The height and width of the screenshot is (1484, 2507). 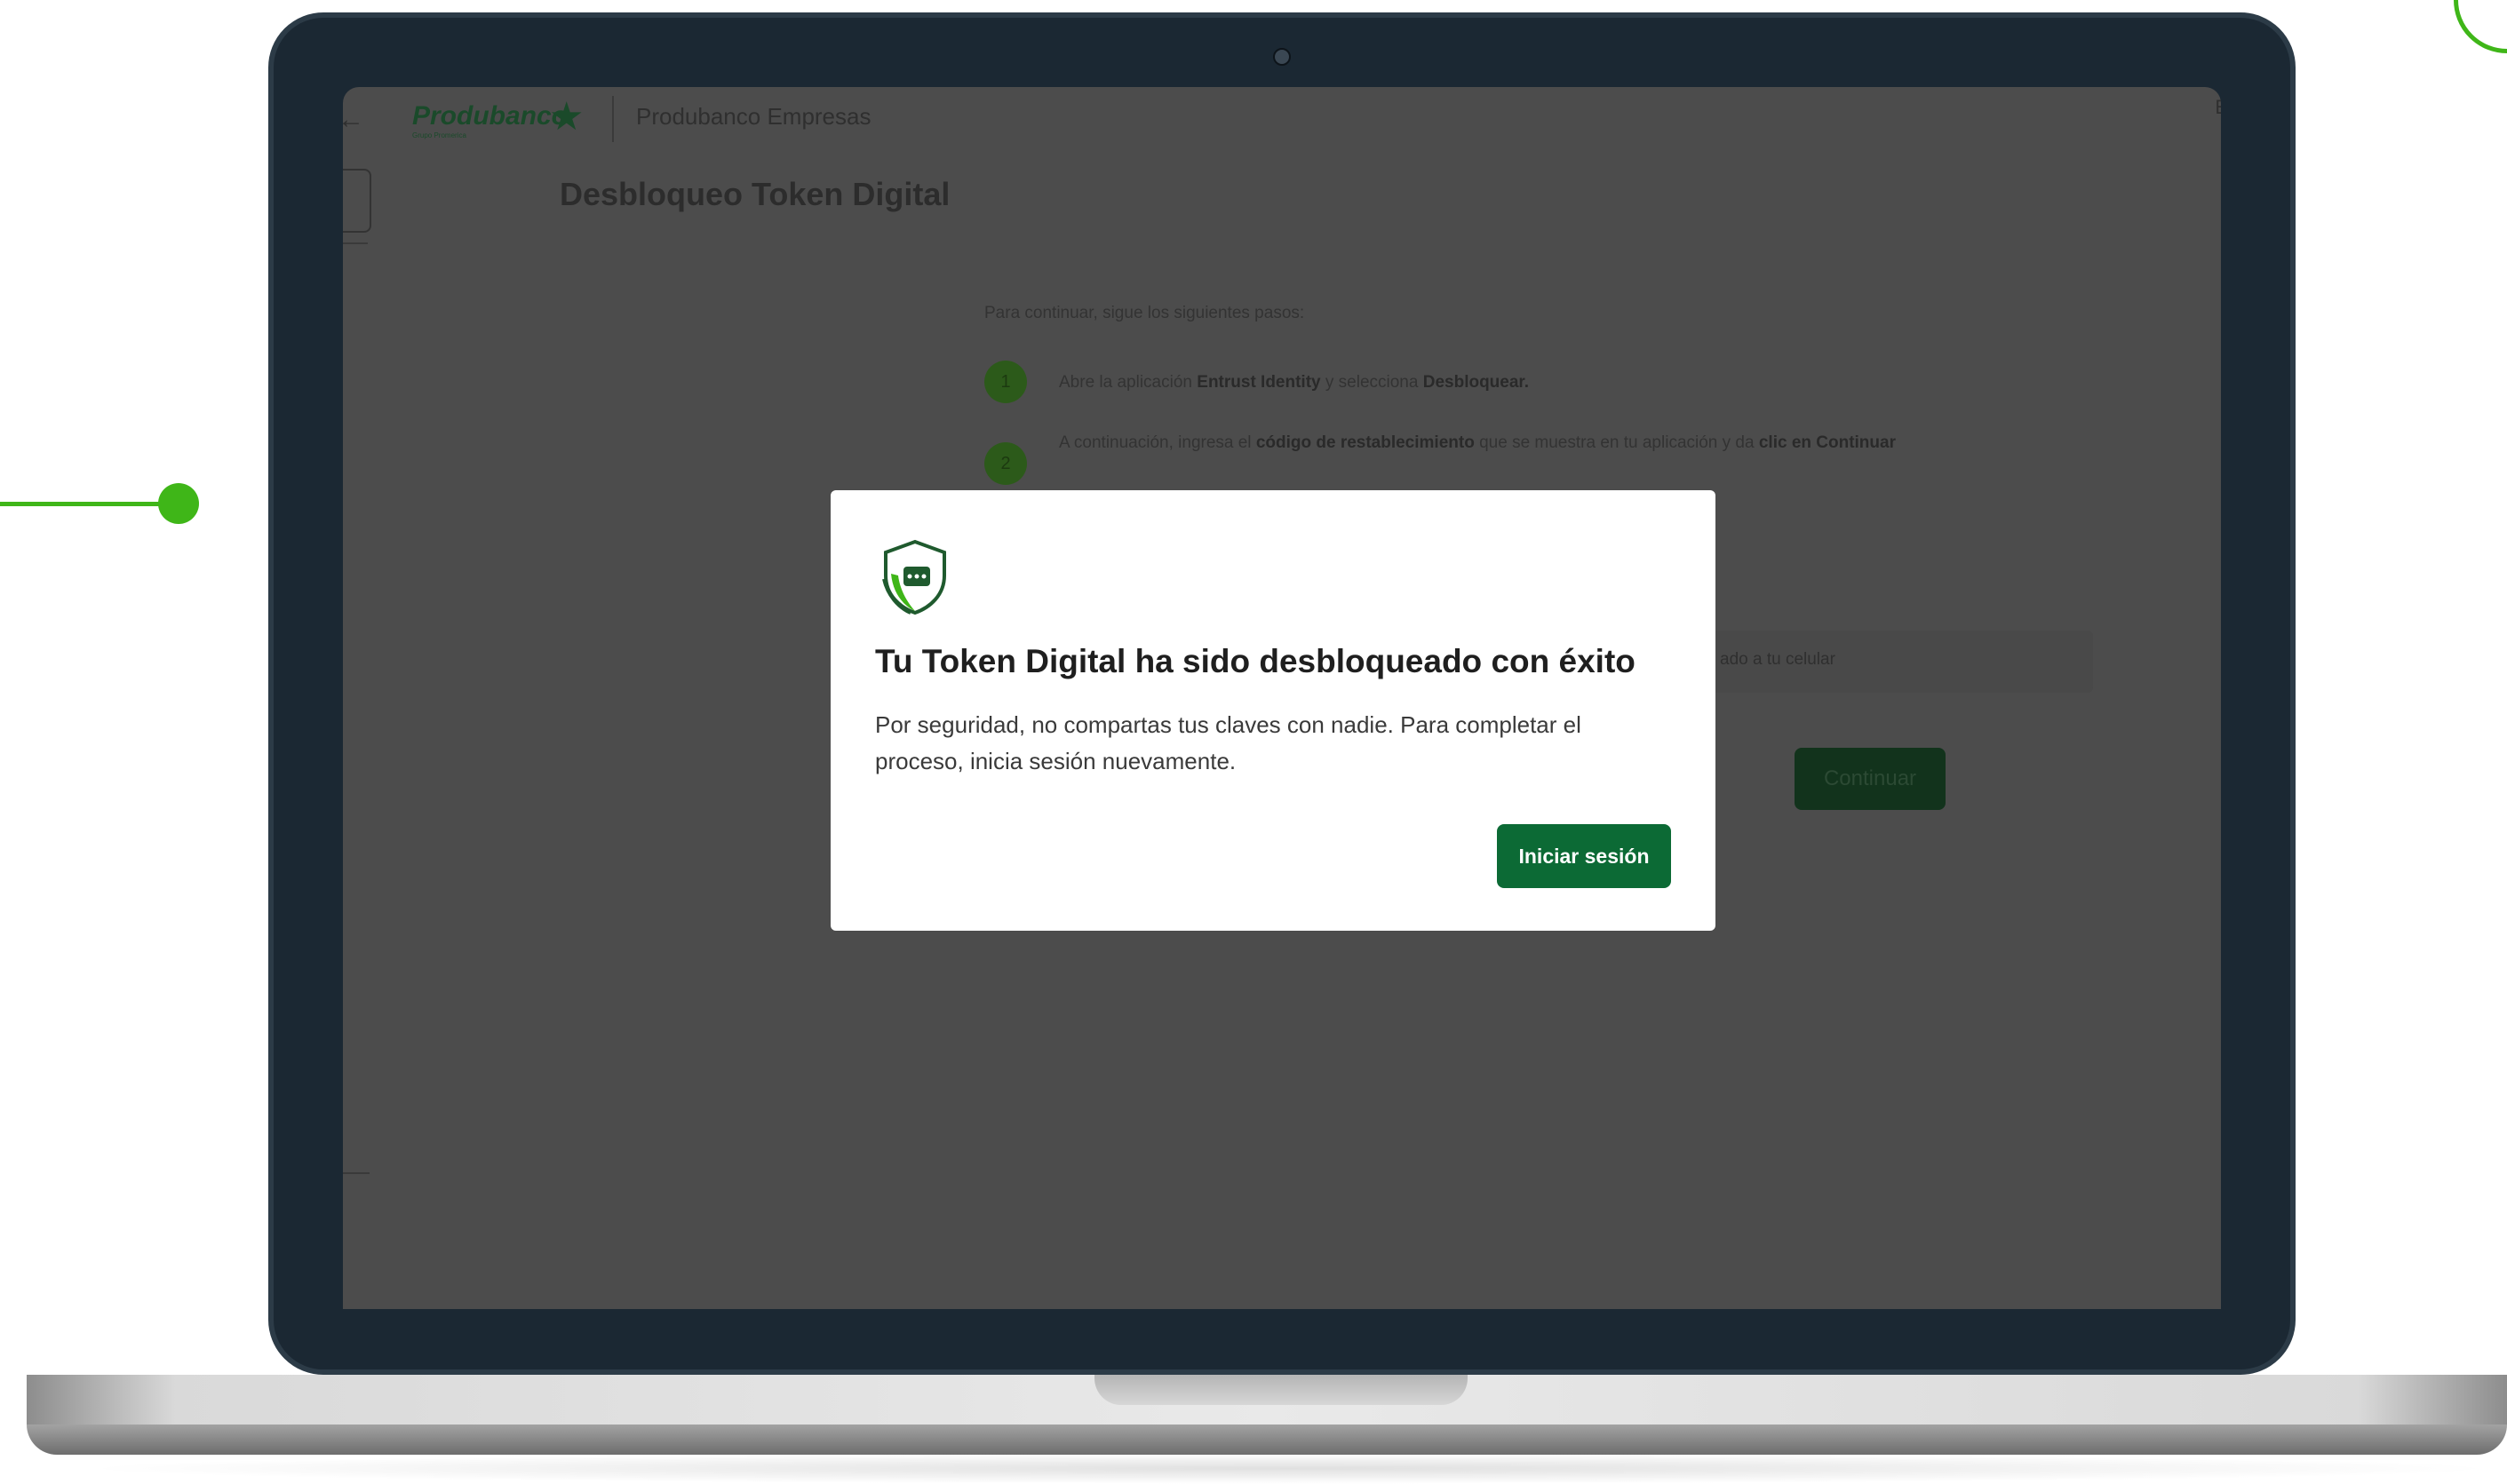 I want to click on brand-subtitle: Grupo Promerica, so click(x=439, y=135).